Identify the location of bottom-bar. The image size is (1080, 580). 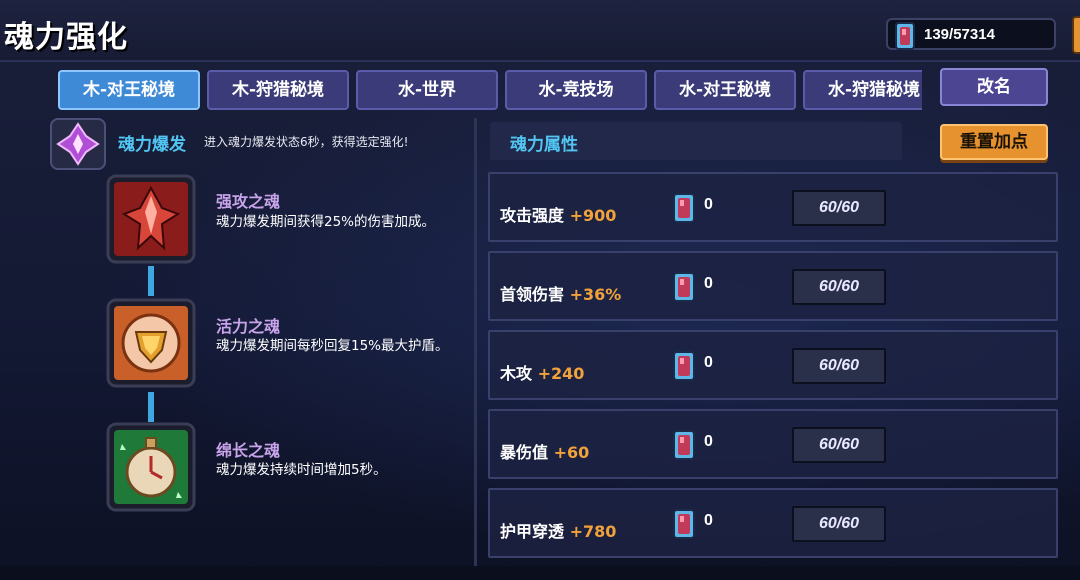
(540, 573).